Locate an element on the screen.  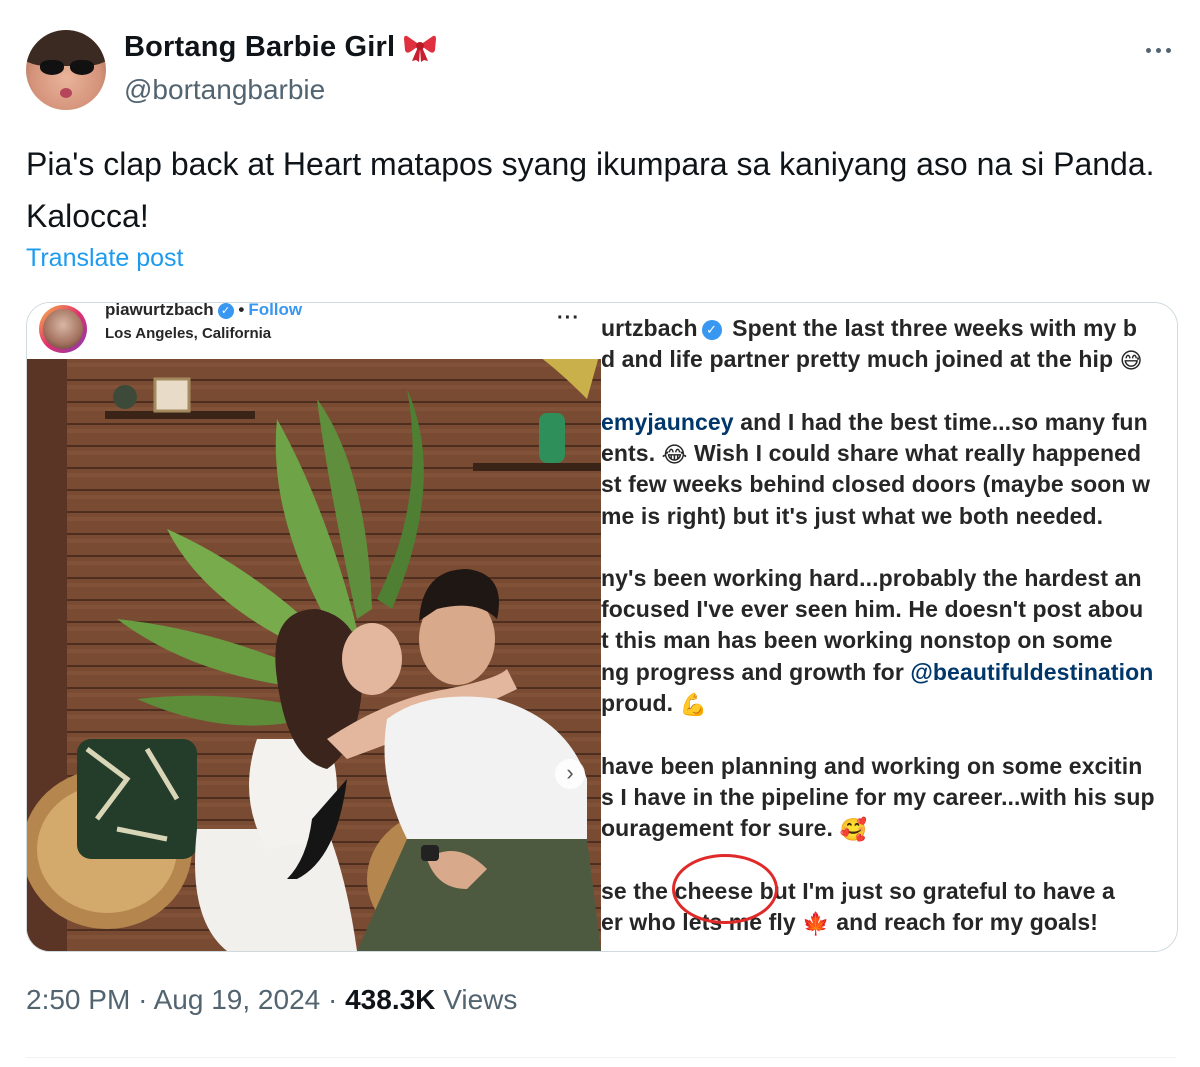
instagram-avatar is located at coordinates (63, 329).